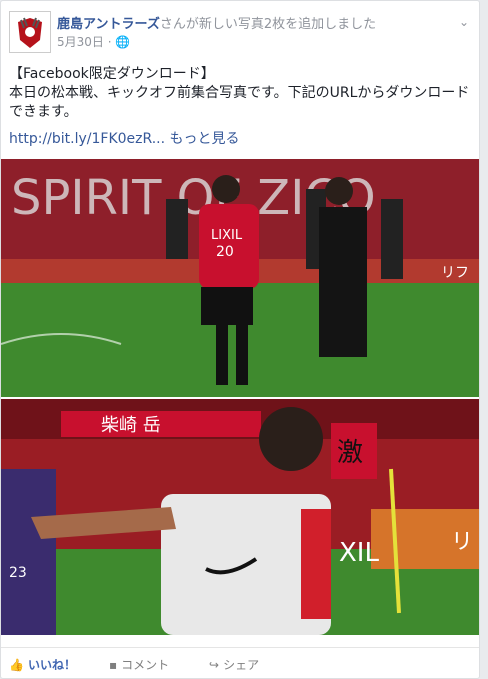 This screenshot has width=488, height=679. What do you see at coordinates (239, 102) in the screenshot?
I see `post-text-line2: 本日の松本戦、キックオフ前集合写真です。下記のURLからダウンロードできます。` at bounding box center [239, 102].